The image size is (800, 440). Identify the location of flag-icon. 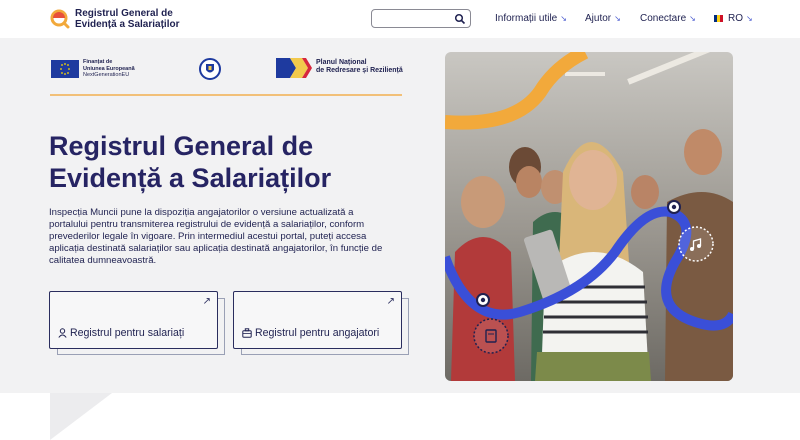
(718, 18).